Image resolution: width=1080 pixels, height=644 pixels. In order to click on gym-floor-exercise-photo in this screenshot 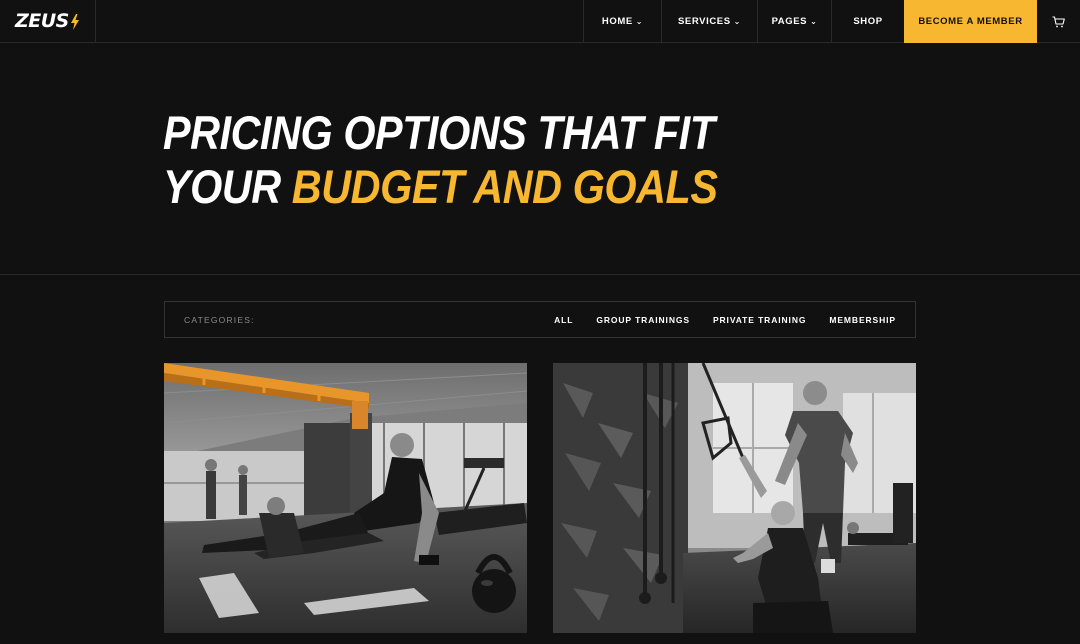, I will do `click(345, 498)`.